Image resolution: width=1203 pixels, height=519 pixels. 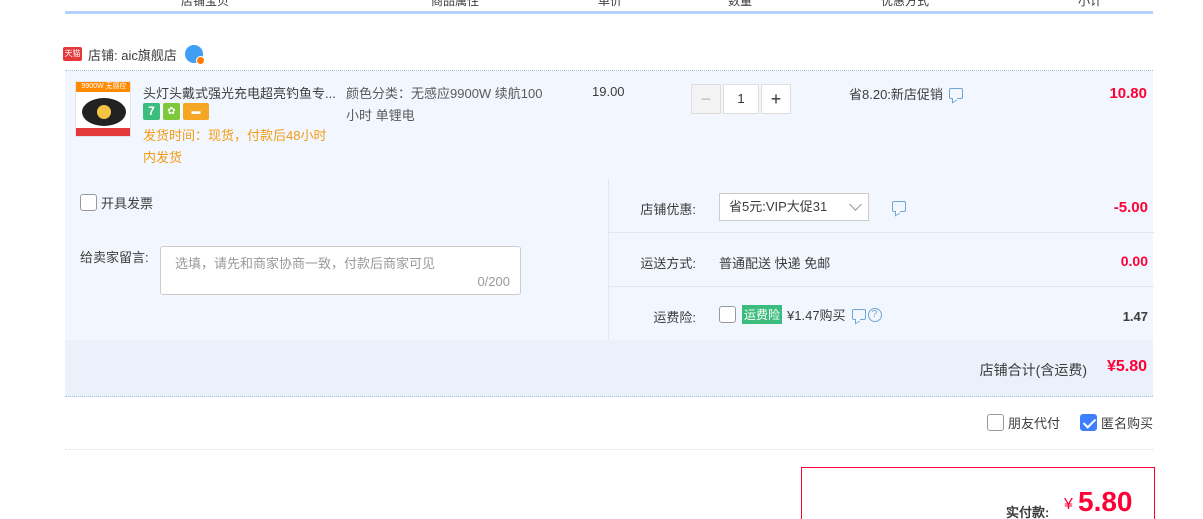 What do you see at coordinates (305, 263) in the screenshot?
I see `message-placeholder: 选填，请先和商家协商一致，付款后商家可见` at bounding box center [305, 263].